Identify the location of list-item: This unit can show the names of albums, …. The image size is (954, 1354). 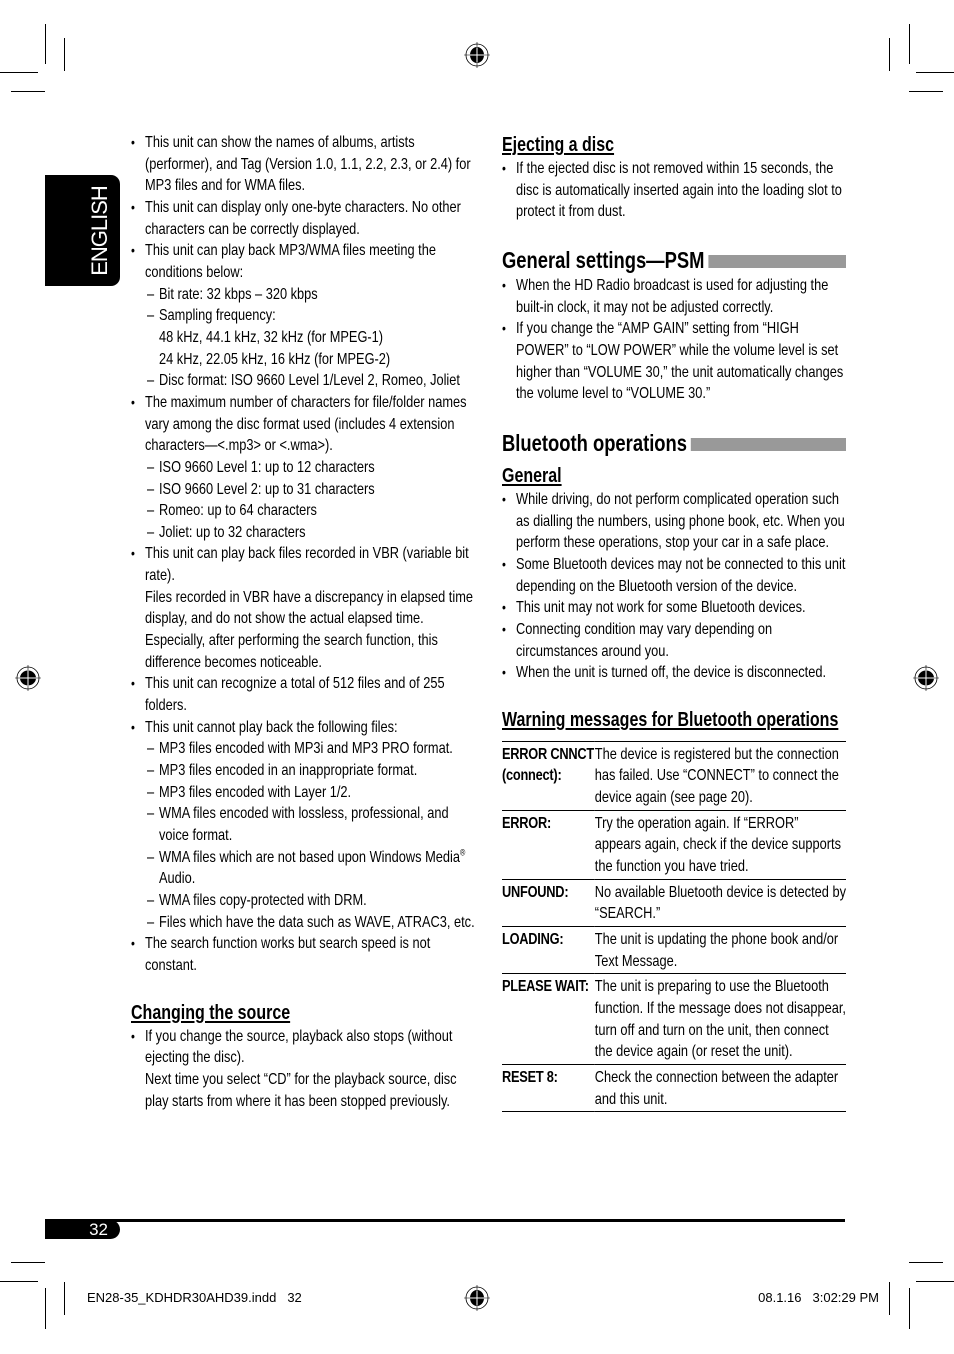
(303, 164).